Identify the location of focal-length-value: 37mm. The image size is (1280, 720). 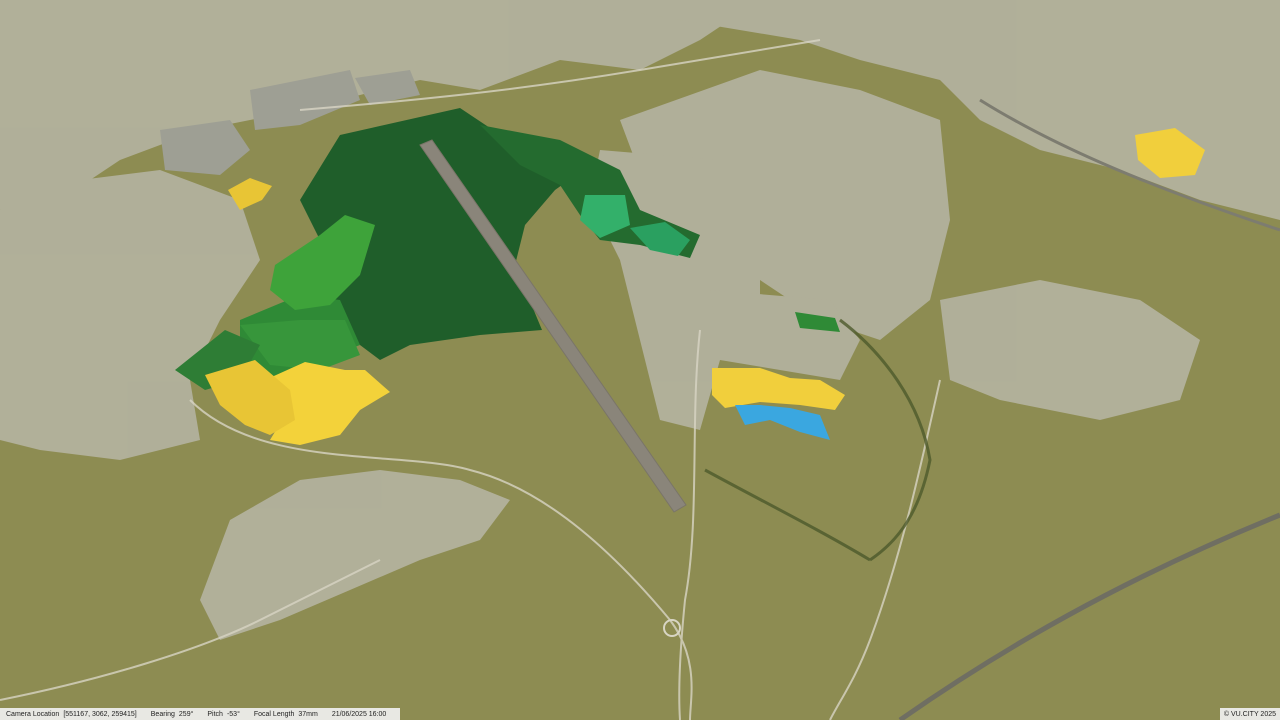
(308, 714).